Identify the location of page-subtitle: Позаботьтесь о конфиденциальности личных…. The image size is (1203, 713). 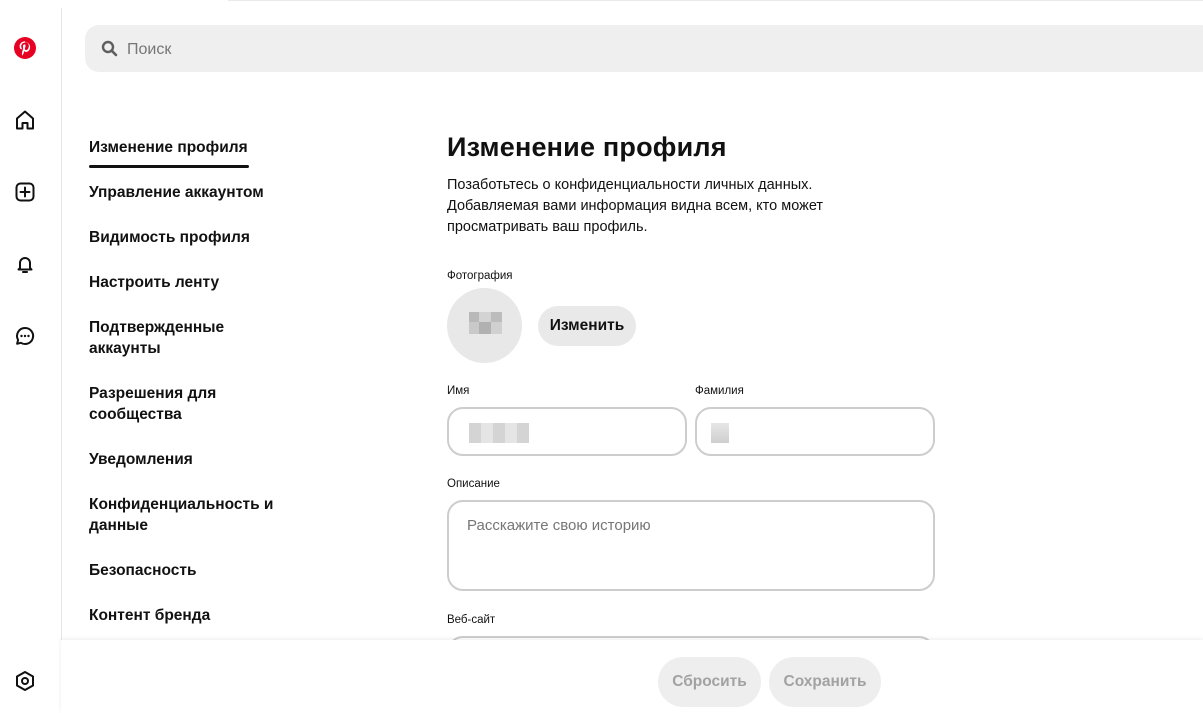
(635, 206).